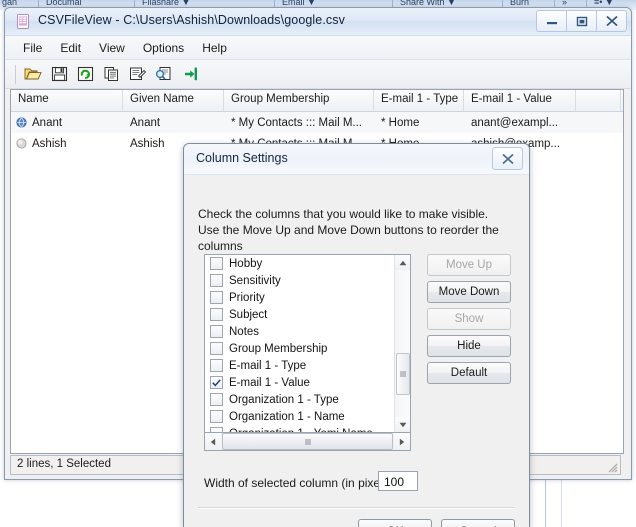  I want to click on column-list-item: Hobby, so click(307, 263).